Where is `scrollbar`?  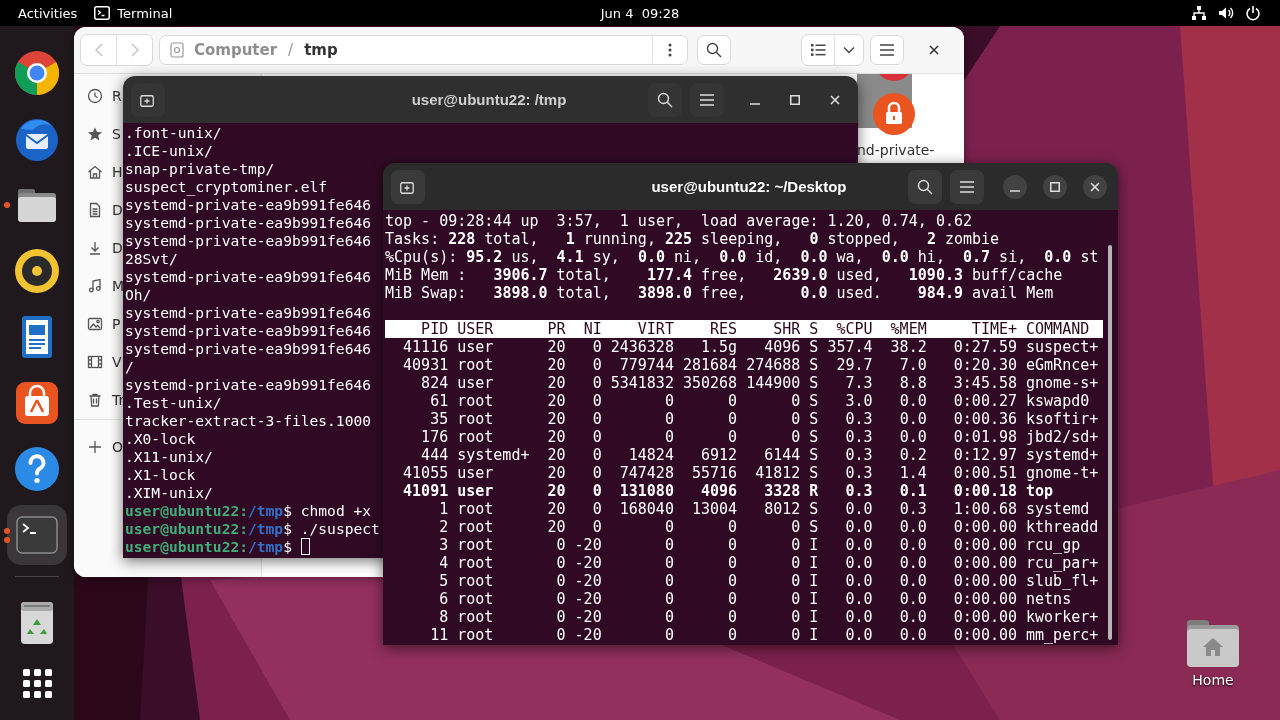 scrollbar is located at coordinates (1110, 442).